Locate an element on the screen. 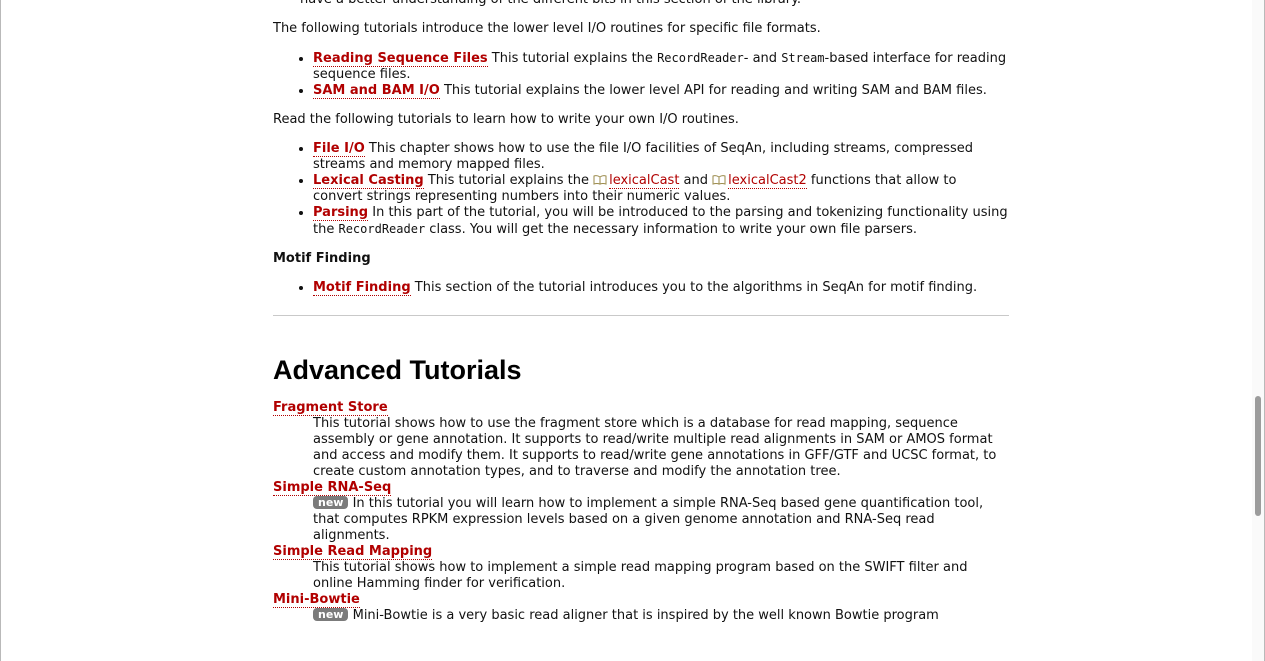 Image resolution: width=1265 pixels, height=661 pixels. advanced-tutorials-heading: Advanced Tutorials is located at coordinates (397, 370).